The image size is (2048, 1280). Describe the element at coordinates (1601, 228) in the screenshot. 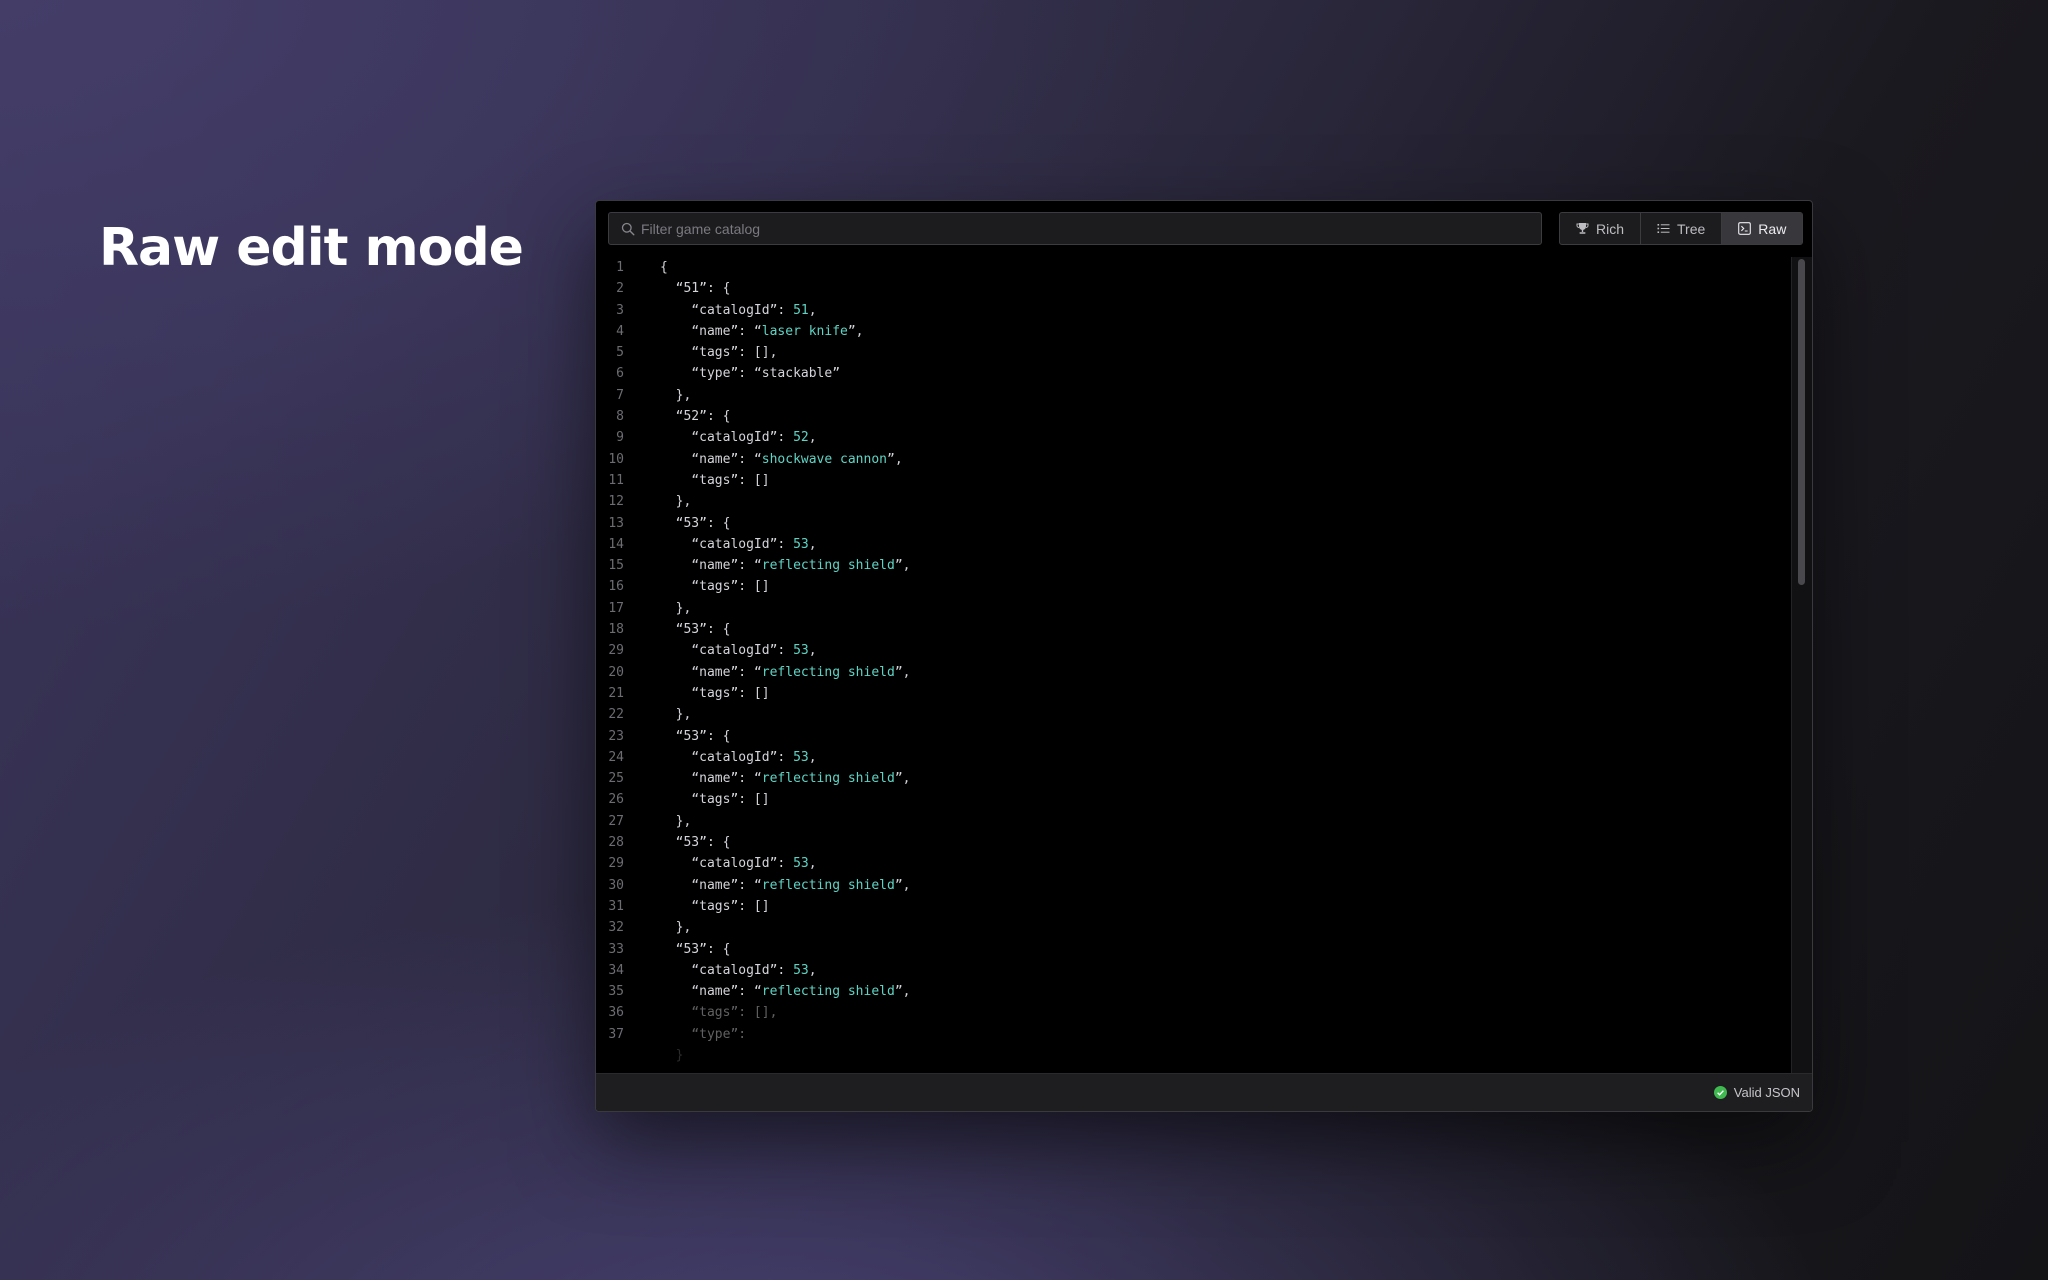

I see `rich-view-button: Rich` at that location.